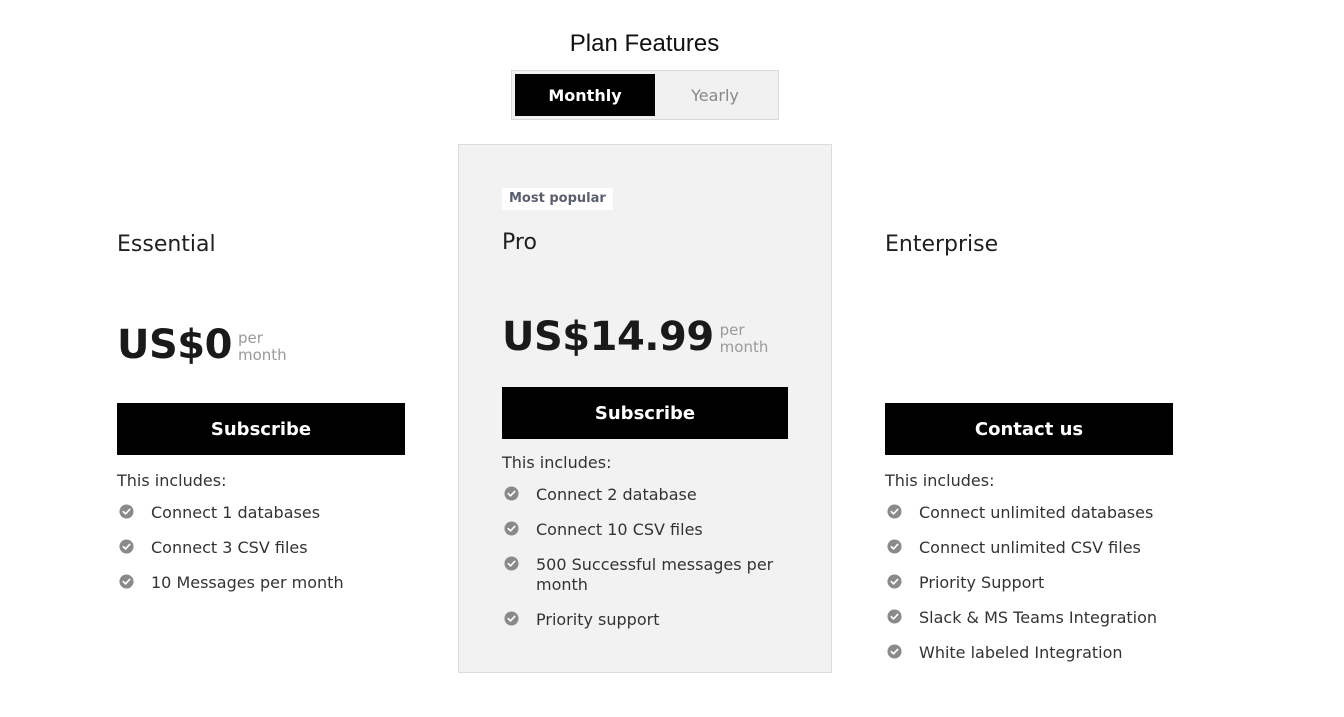 This screenshot has width=1344, height=717. I want to click on feature-item: 500 Successful messages per month, so click(645, 575).